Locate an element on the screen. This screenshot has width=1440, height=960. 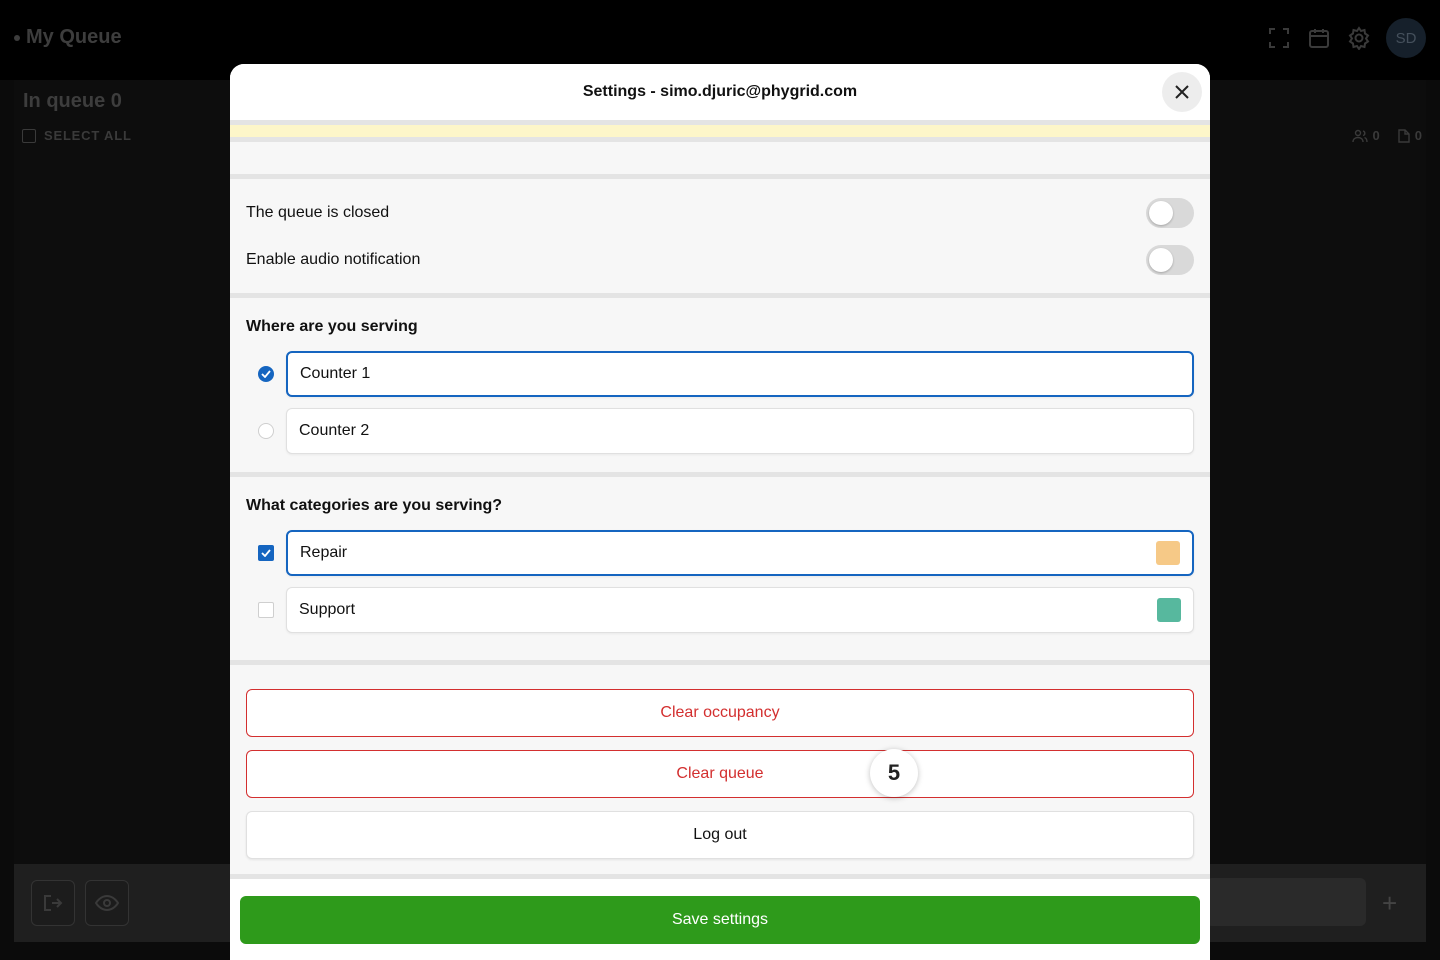
counter-2-option: Counter 2 is located at coordinates (740, 431).